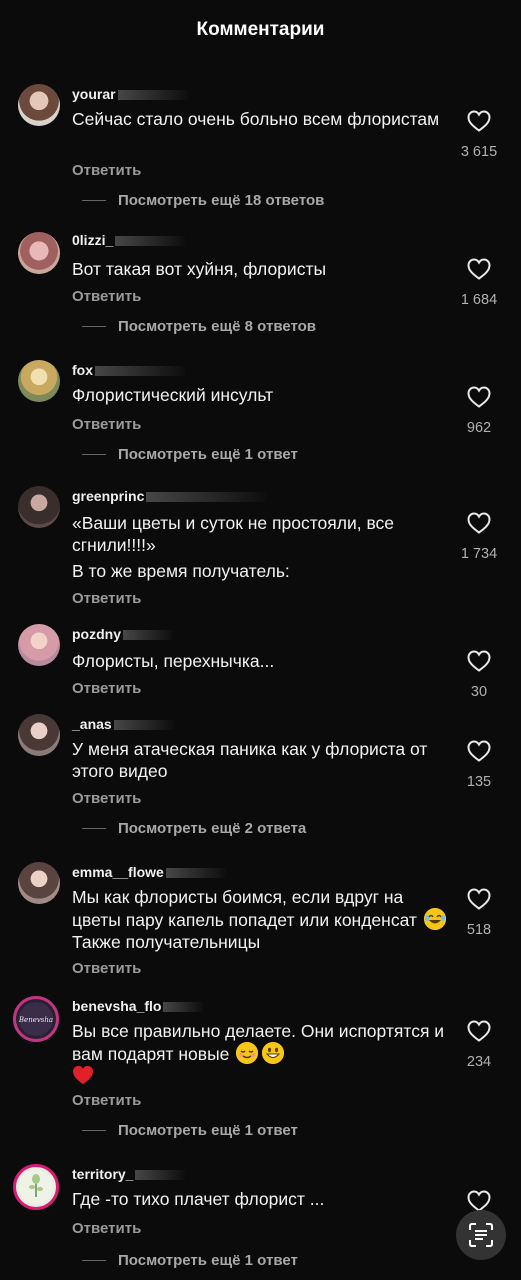 This screenshot has height=1280, width=521. I want to click on like-count: 518, so click(479, 930).